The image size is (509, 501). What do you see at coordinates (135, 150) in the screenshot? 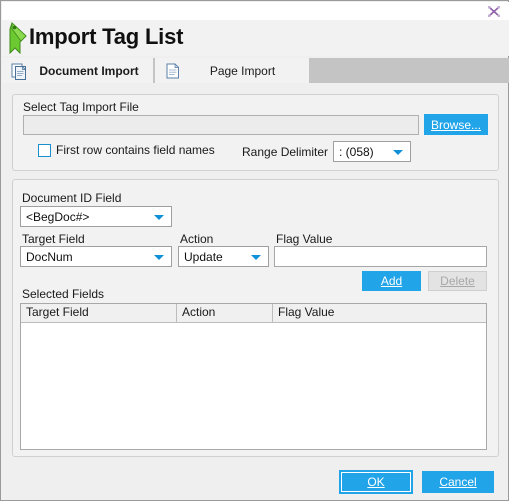
I see `first-row-checkbox-label: First row contains field names` at bounding box center [135, 150].